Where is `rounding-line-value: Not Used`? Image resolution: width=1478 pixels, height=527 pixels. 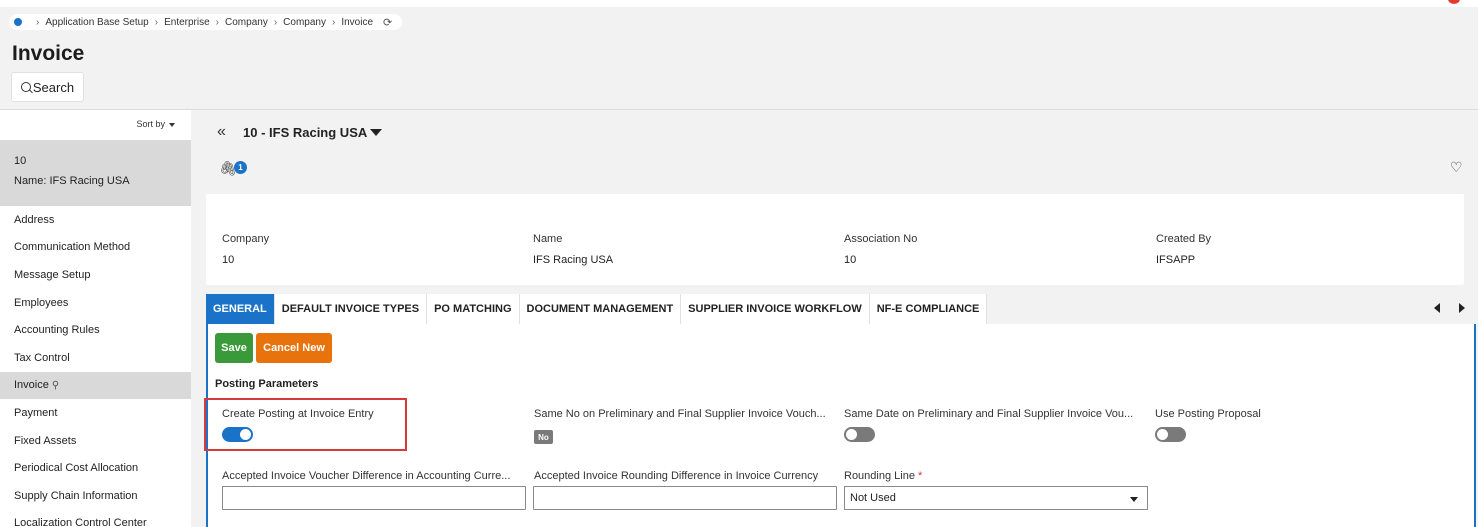 rounding-line-value: Not Used is located at coordinates (873, 498).